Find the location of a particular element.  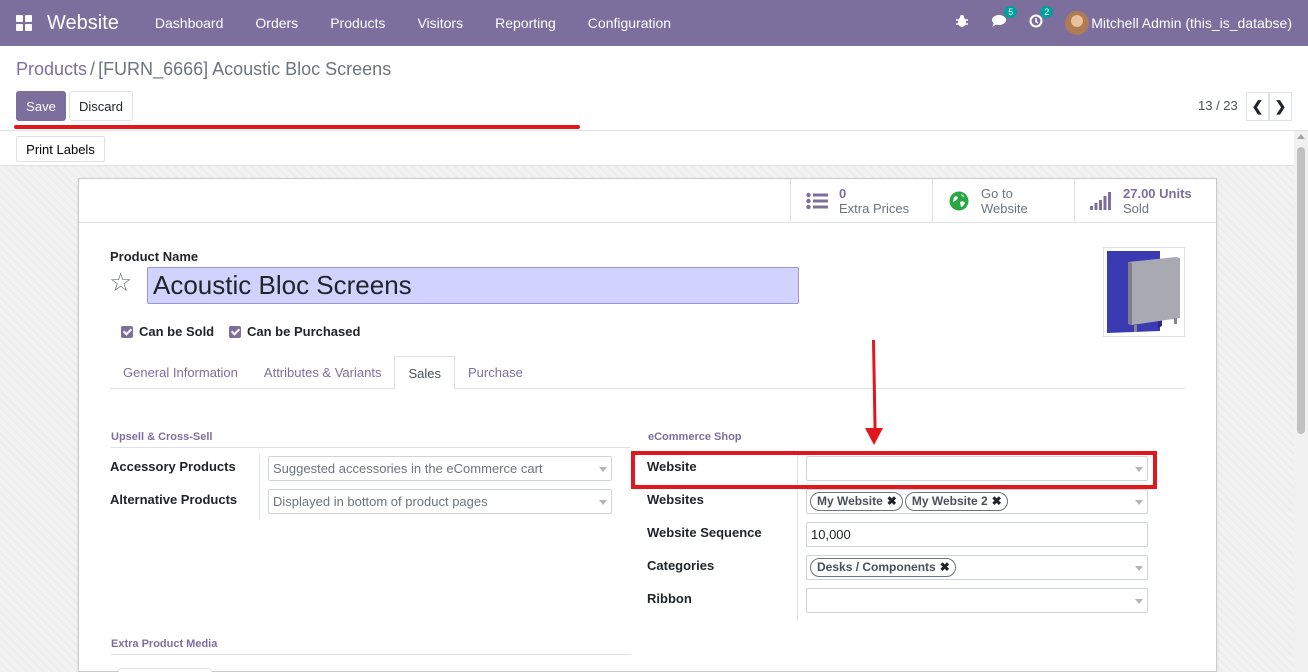

product-name-label: Product Name is located at coordinates (154, 256).